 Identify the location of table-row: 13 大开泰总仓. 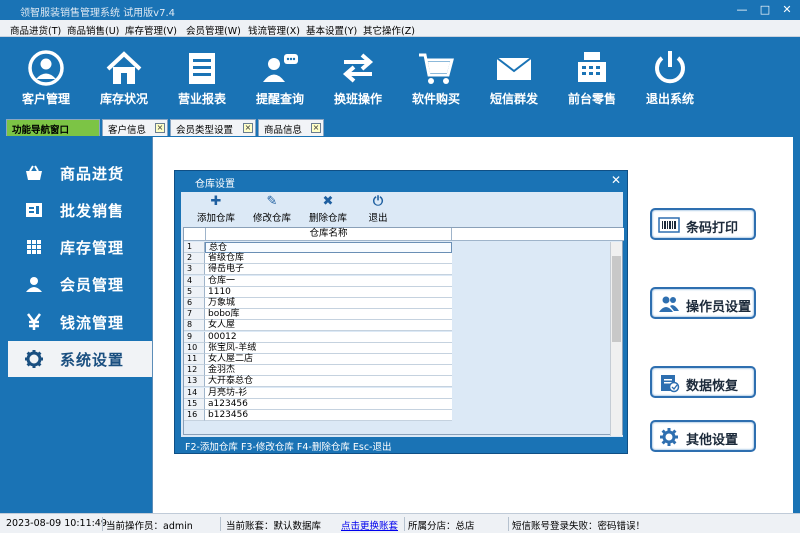
(318, 382).